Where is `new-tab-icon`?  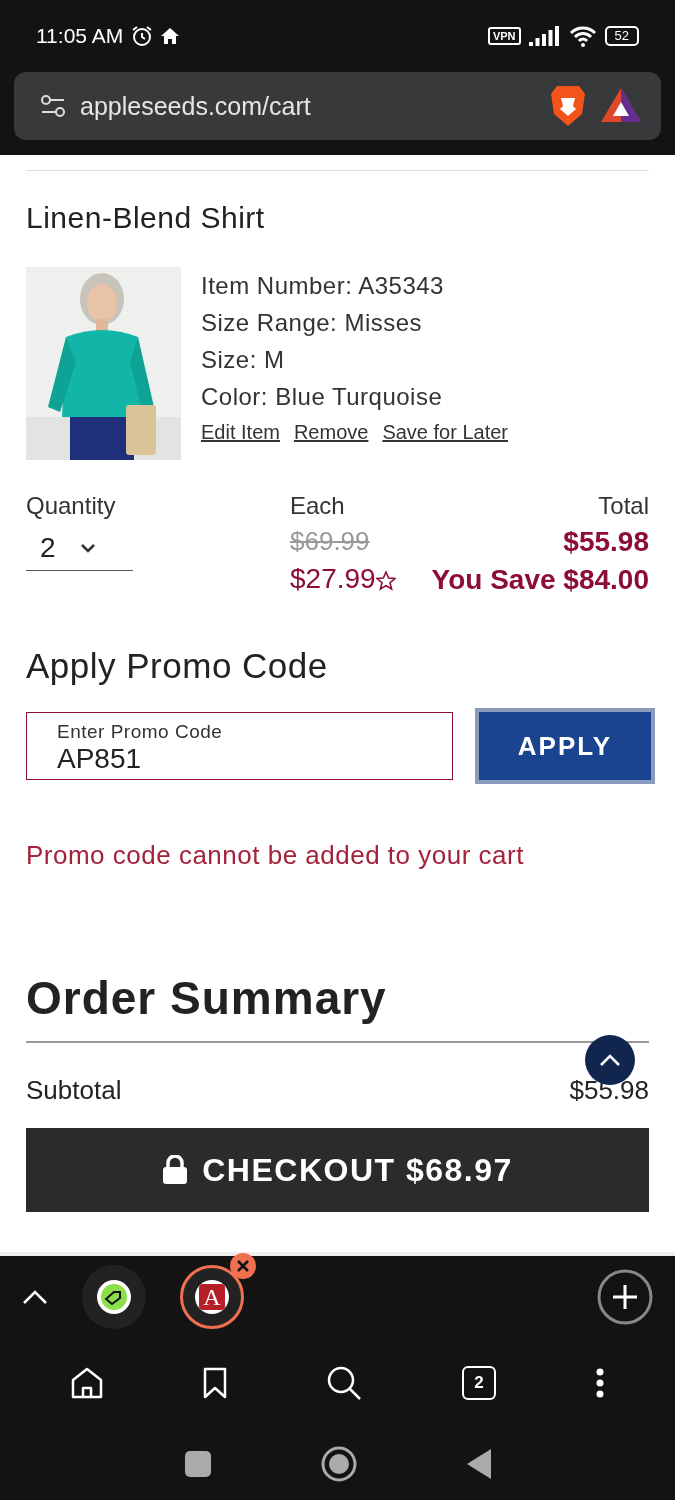
new-tab-icon is located at coordinates (625, 1297).